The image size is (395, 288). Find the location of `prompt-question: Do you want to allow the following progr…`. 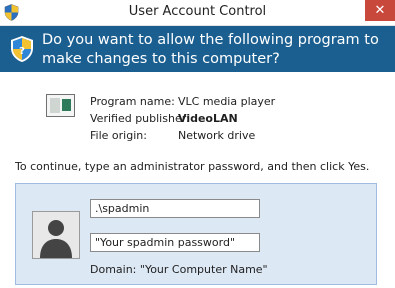

prompt-question: Do you want to allow the following progr… is located at coordinates (210, 49).